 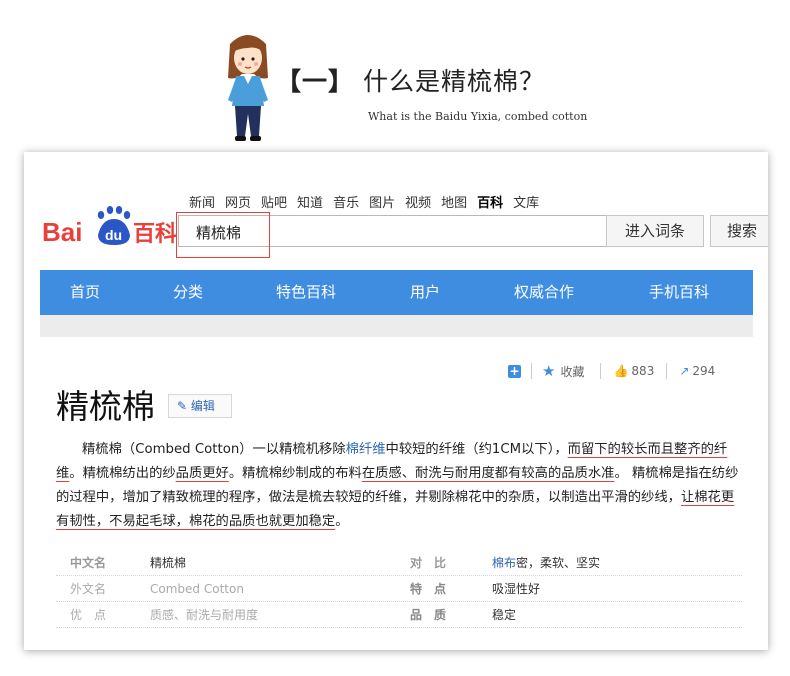 I want to click on top-nav-wenku: 文库, so click(x=526, y=201).